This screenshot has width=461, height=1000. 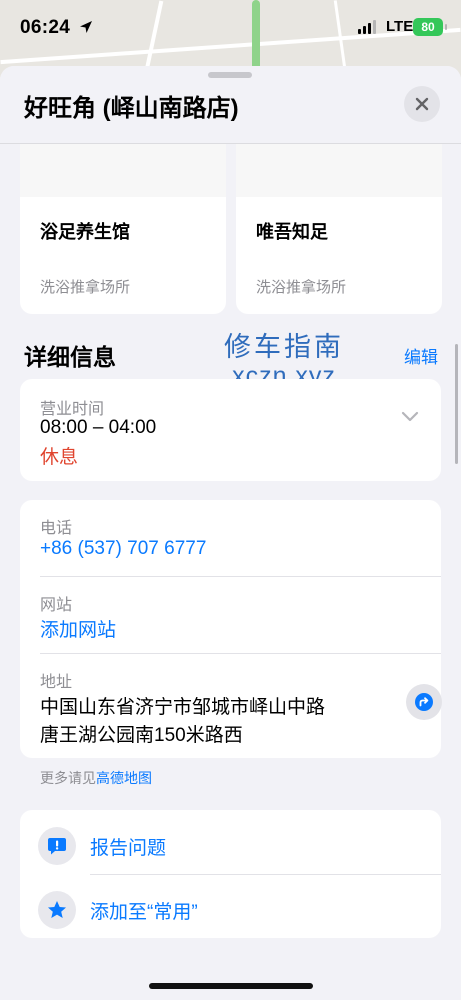 I want to click on address-line1: 中国山东省济宁市邹城市峄山中路, so click(x=183, y=707).